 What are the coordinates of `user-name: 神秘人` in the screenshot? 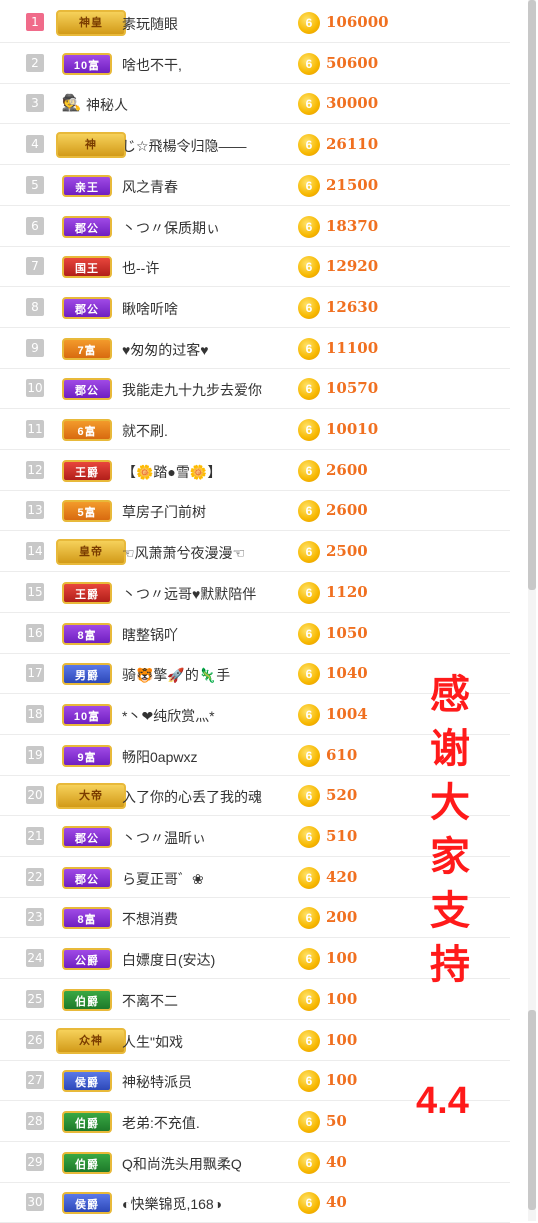 It's located at (107, 105).